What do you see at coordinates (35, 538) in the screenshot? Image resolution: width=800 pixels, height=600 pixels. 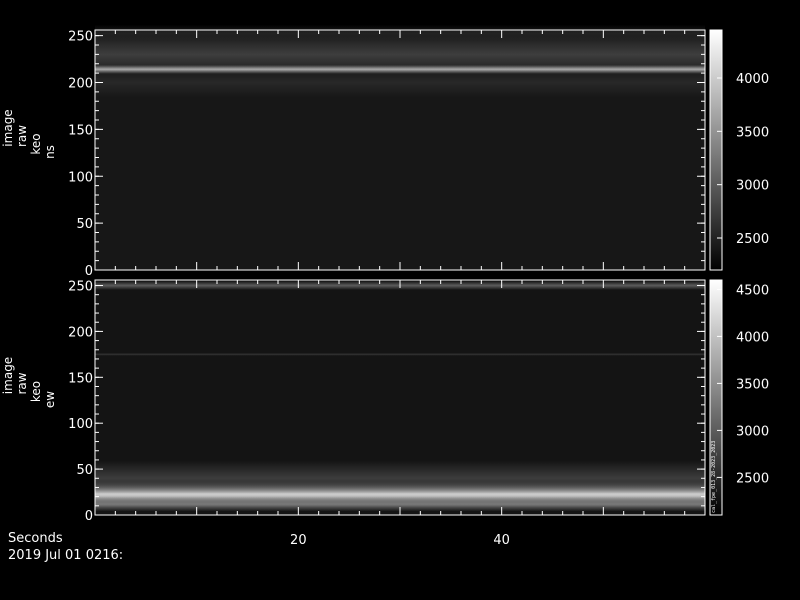 I see `x-axis-title: Seconds` at bounding box center [35, 538].